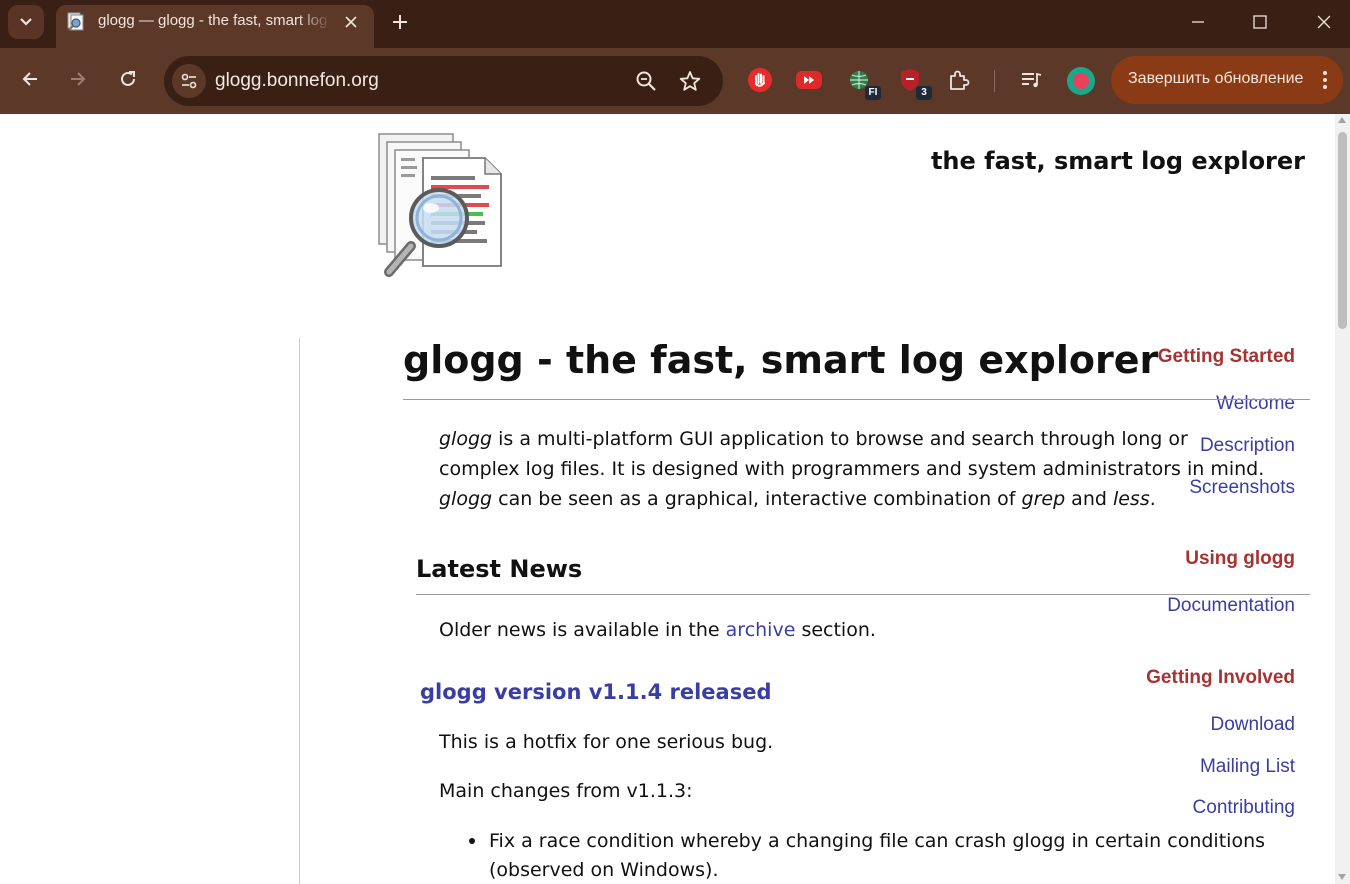  I want to click on extension-stop-hand, so click(760, 80).